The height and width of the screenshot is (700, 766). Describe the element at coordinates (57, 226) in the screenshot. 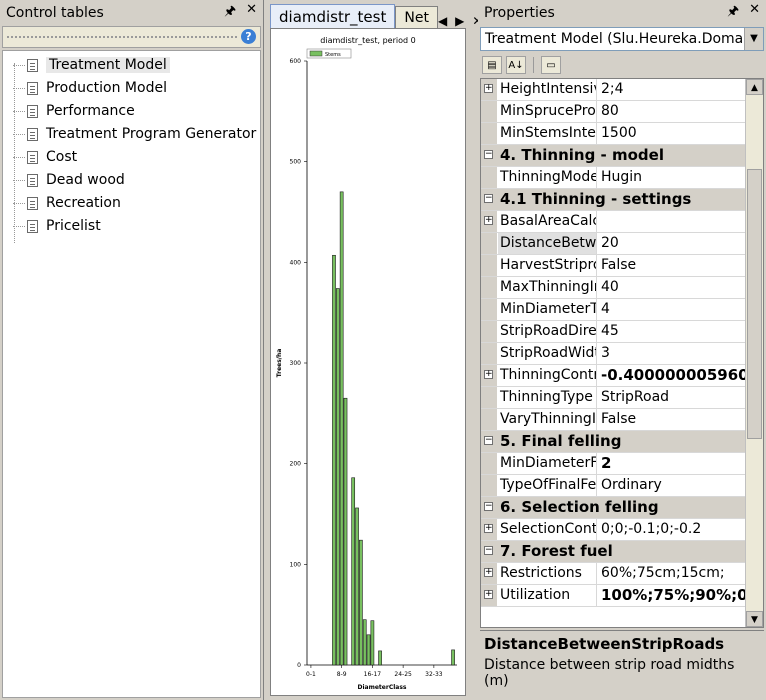

I see `tree-item: Pricelist` at that location.